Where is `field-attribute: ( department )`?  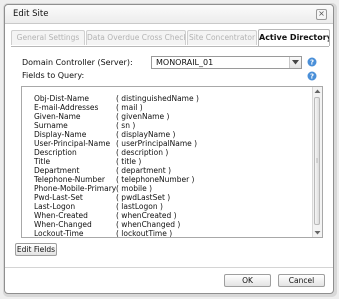
field-attribute: ( department ) is located at coordinates (143, 170).